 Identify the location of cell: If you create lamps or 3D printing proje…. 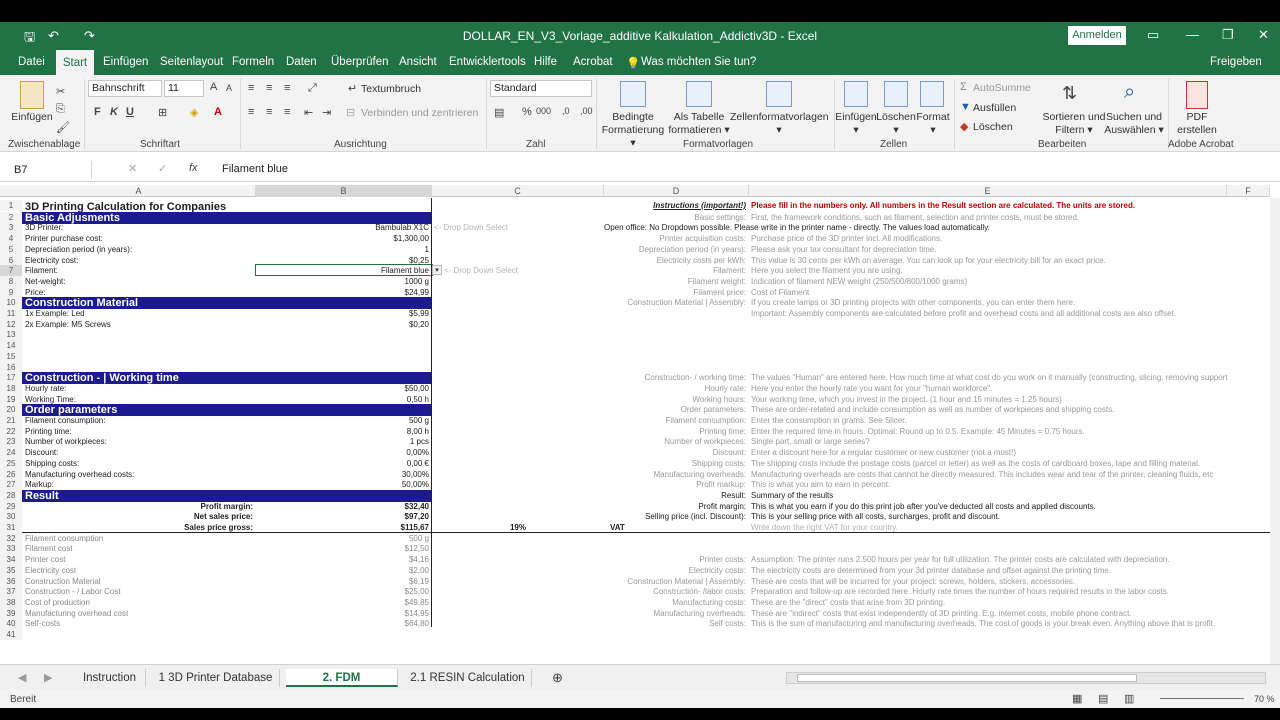
(1010, 302).